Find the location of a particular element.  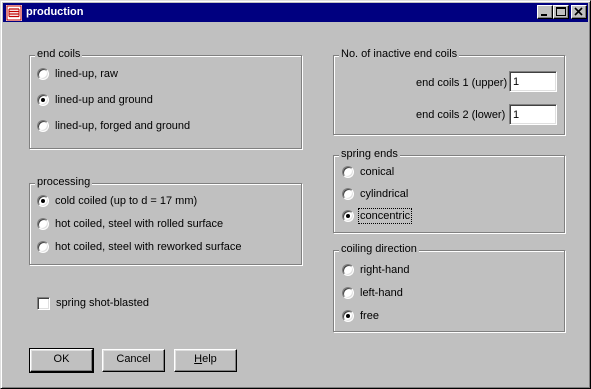

end-coils-group-title: end coils is located at coordinates (59, 54).